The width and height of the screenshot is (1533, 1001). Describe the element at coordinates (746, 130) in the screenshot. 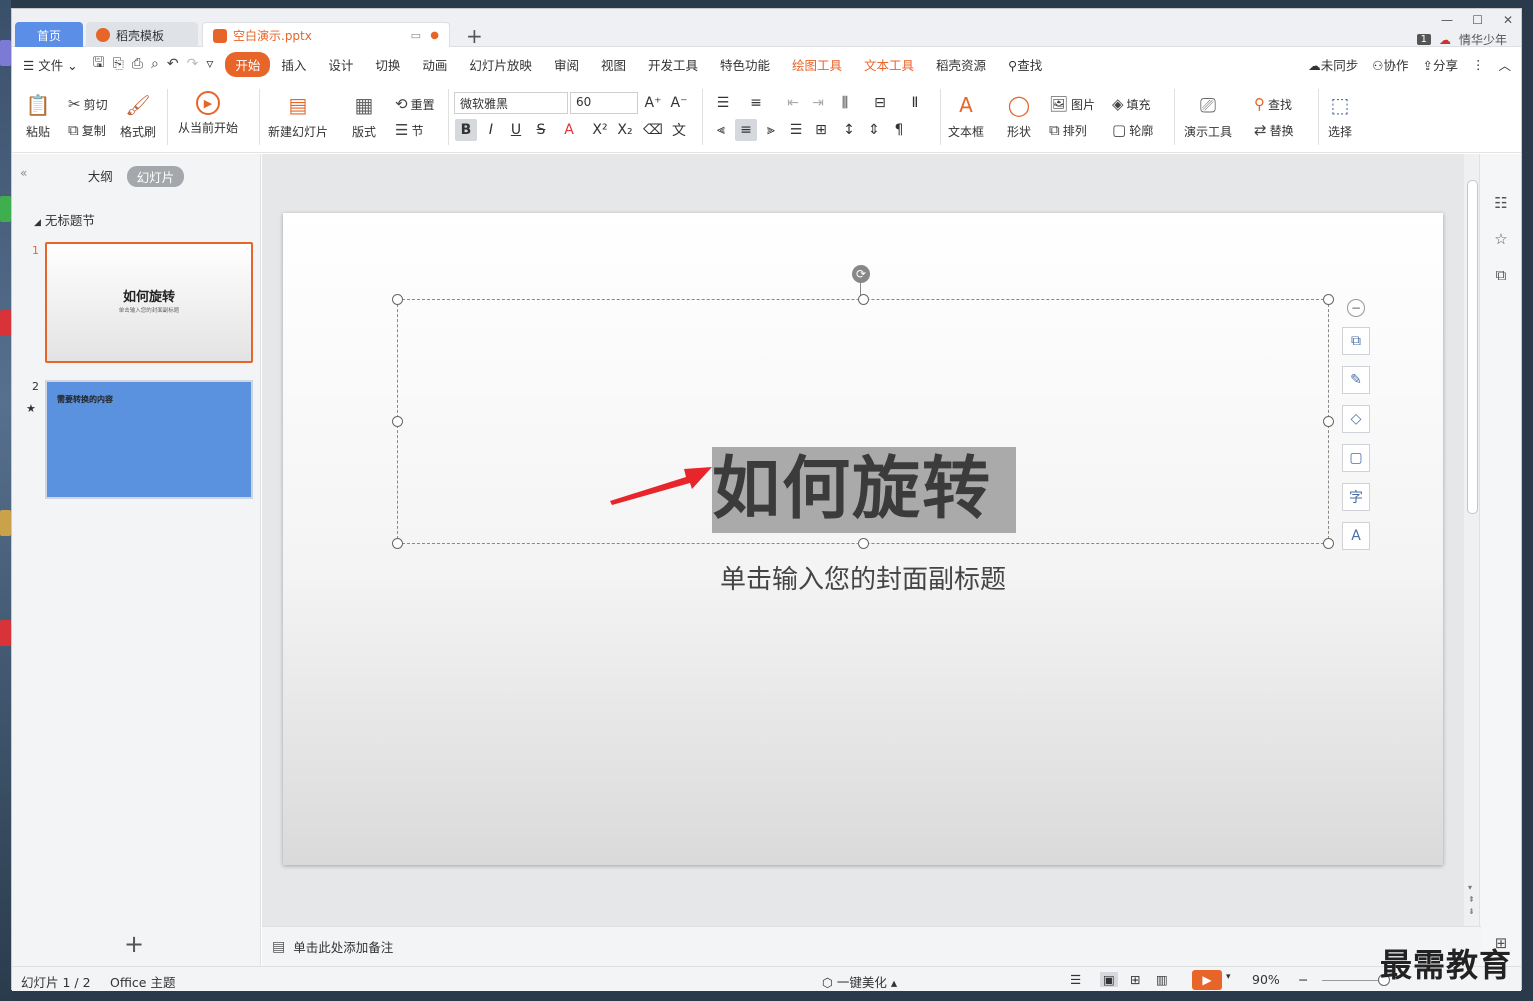

I see `align-center-icon: ≡` at that location.